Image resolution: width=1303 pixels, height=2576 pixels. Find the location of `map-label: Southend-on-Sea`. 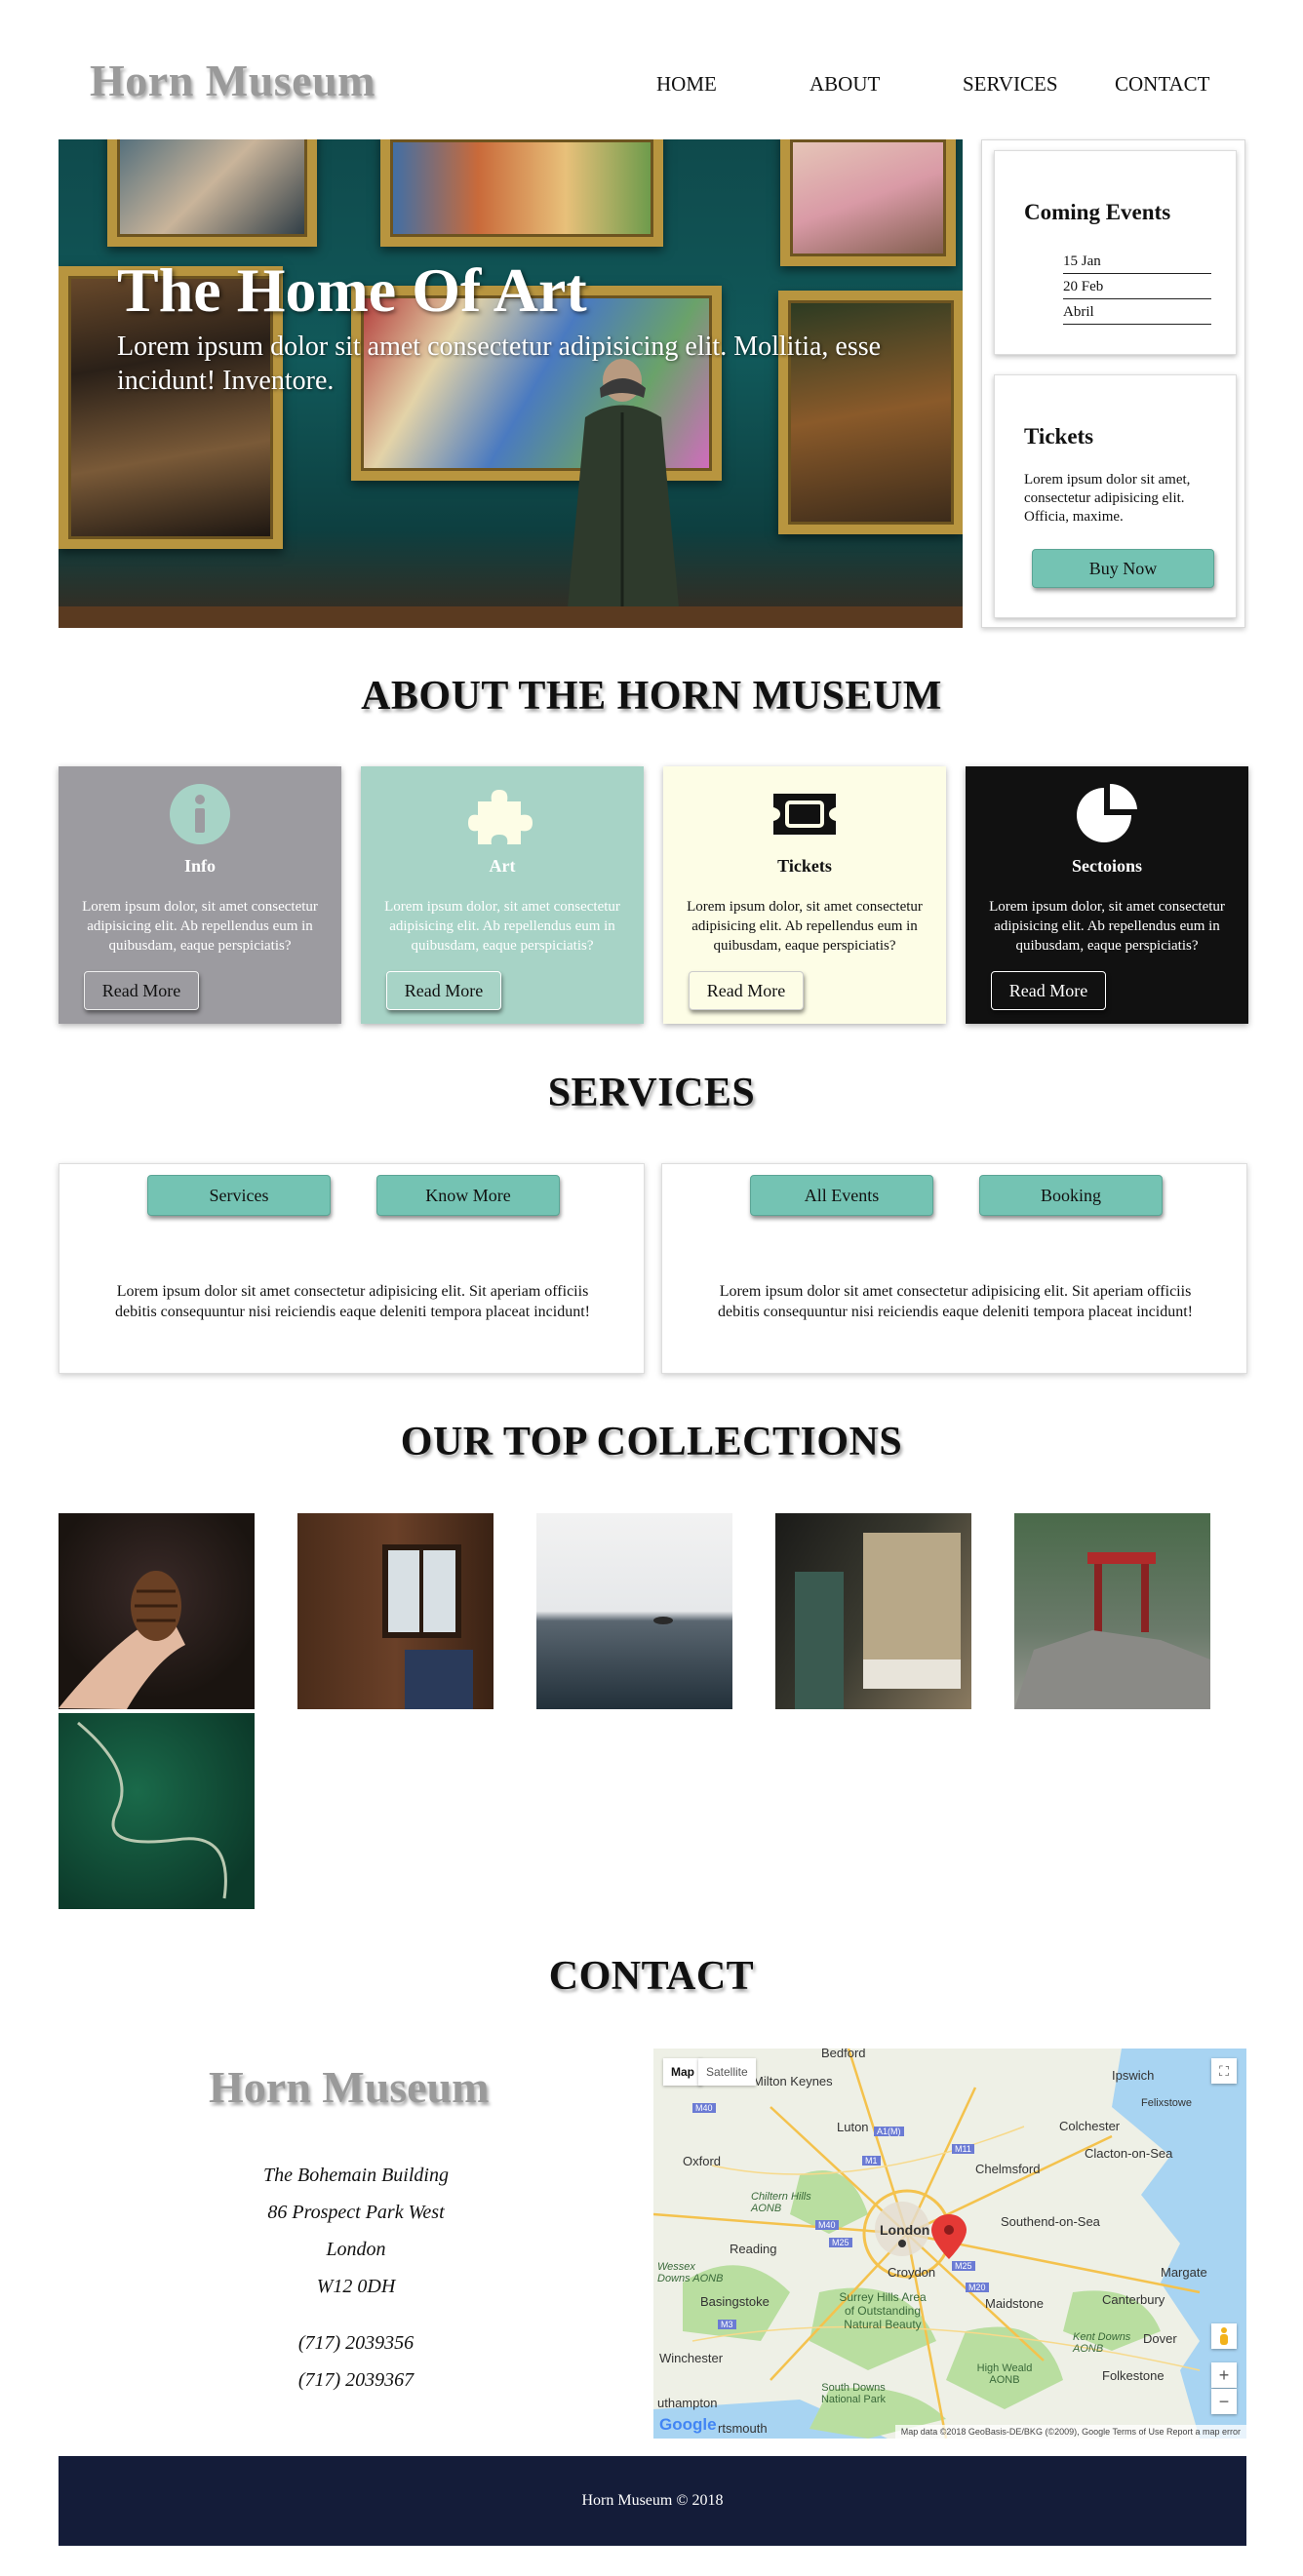

map-label: Southend-on-Sea is located at coordinates (1050, 2221).